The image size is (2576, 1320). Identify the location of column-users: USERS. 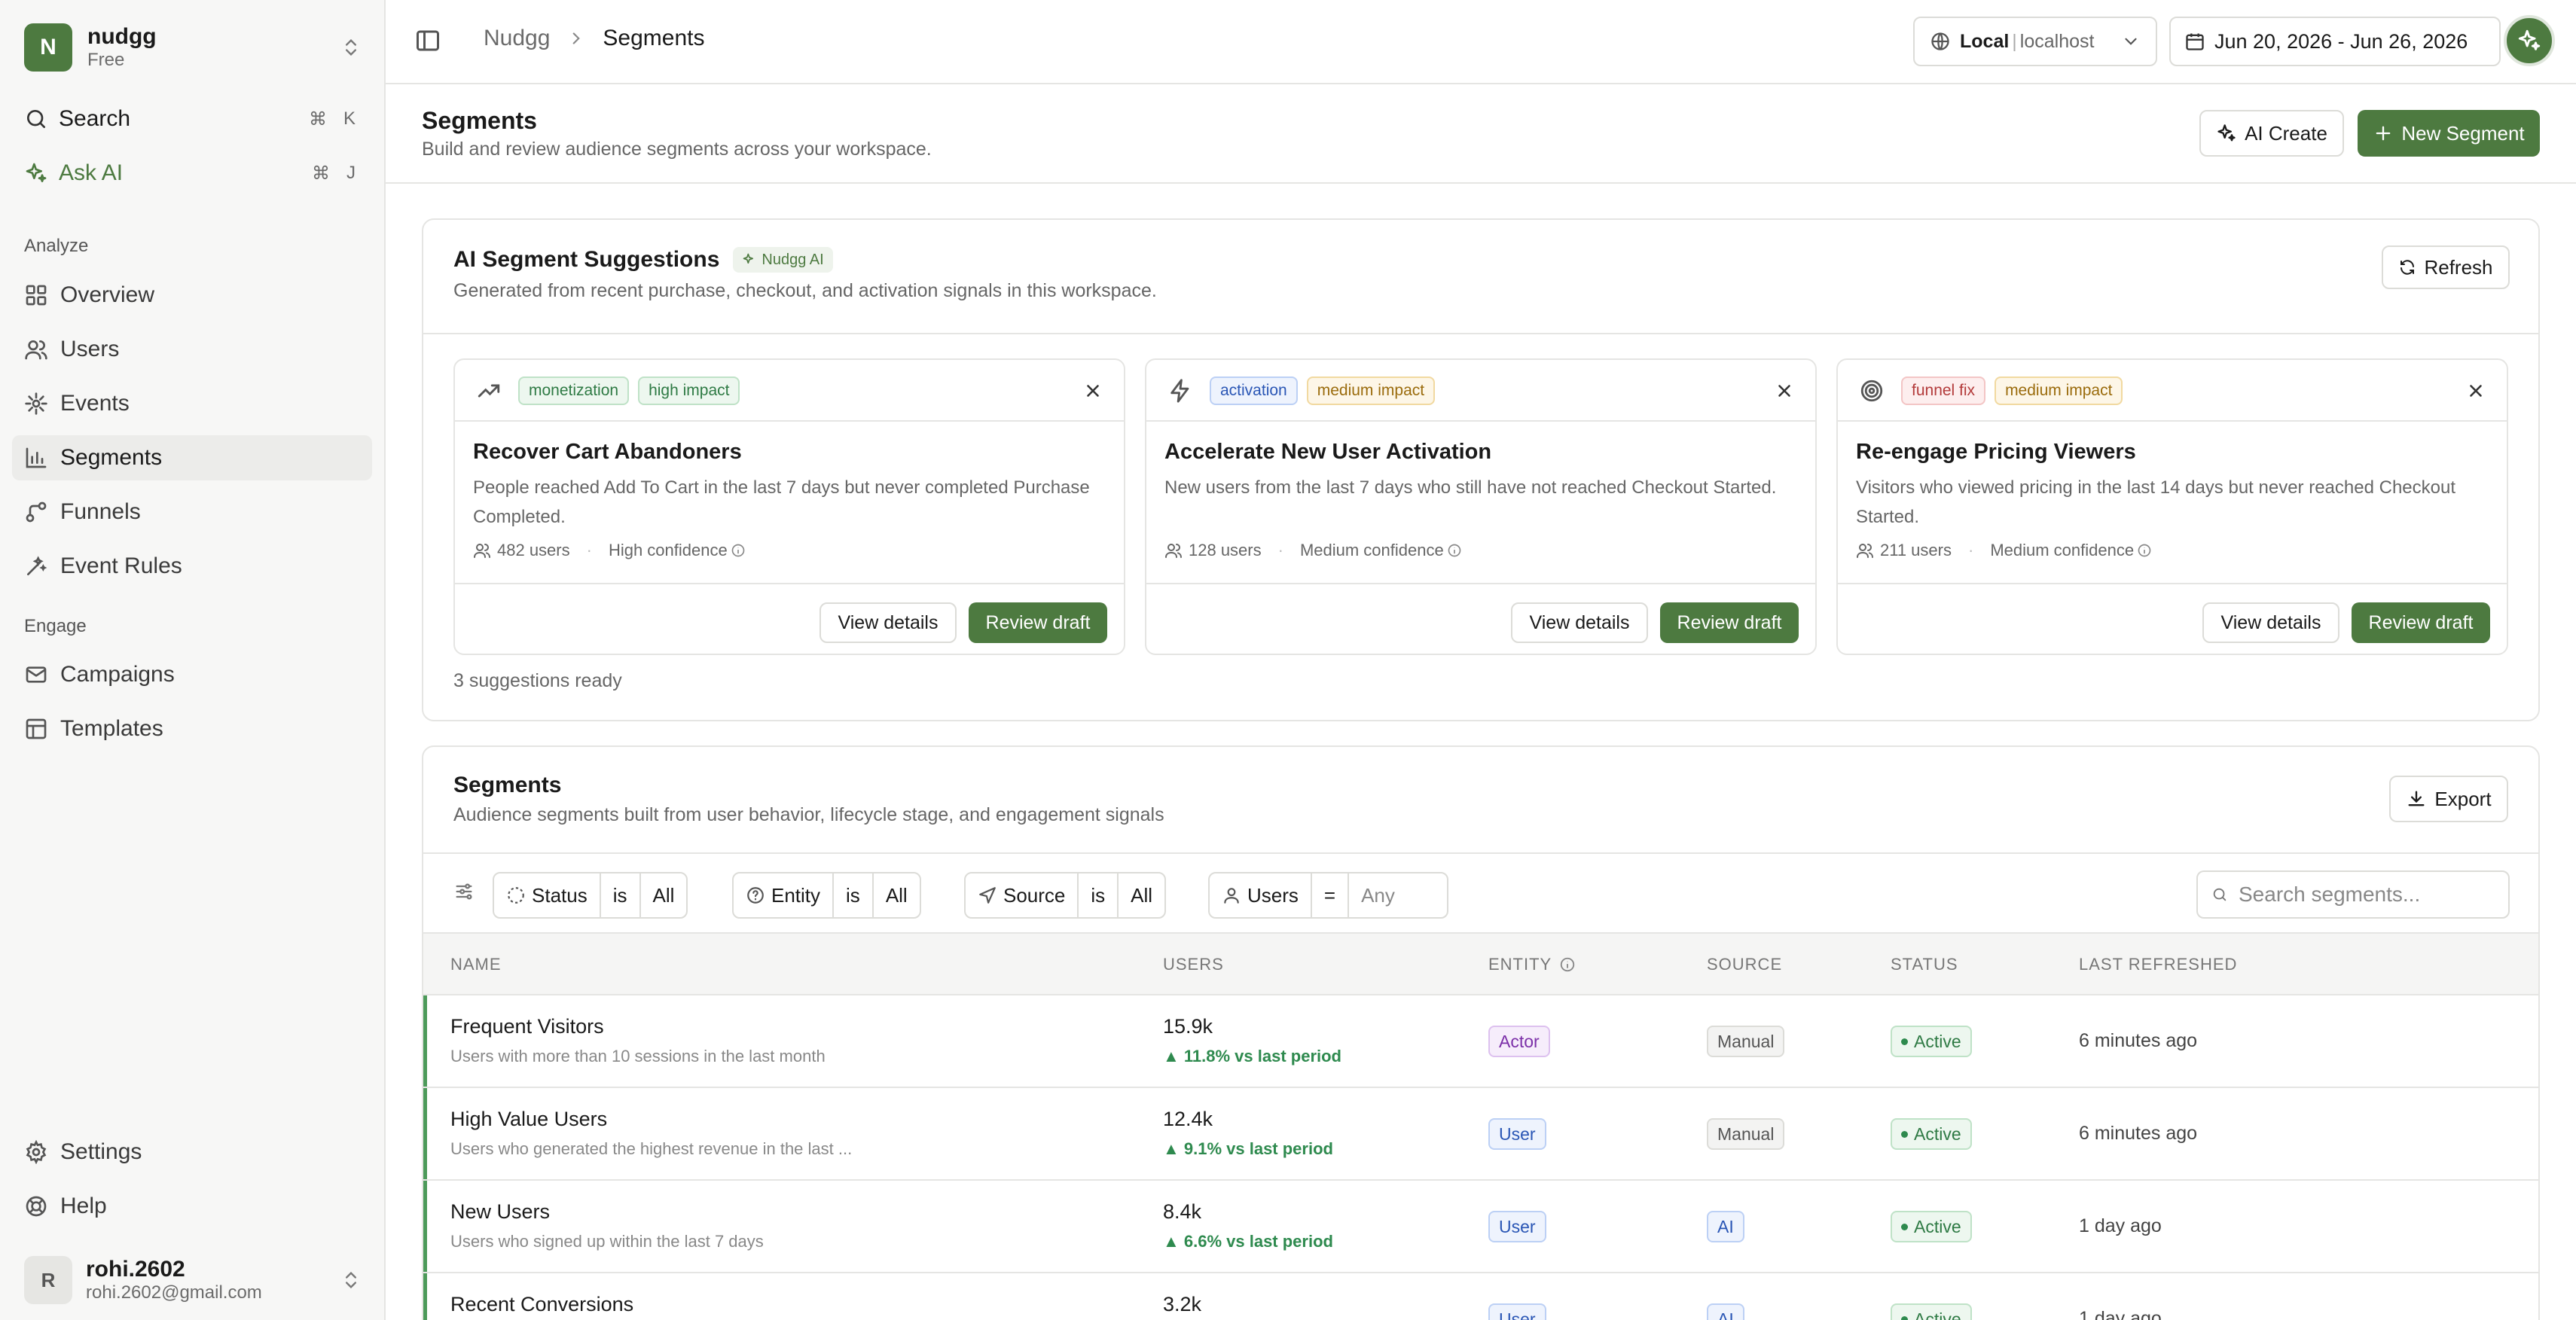
(1194, 965).